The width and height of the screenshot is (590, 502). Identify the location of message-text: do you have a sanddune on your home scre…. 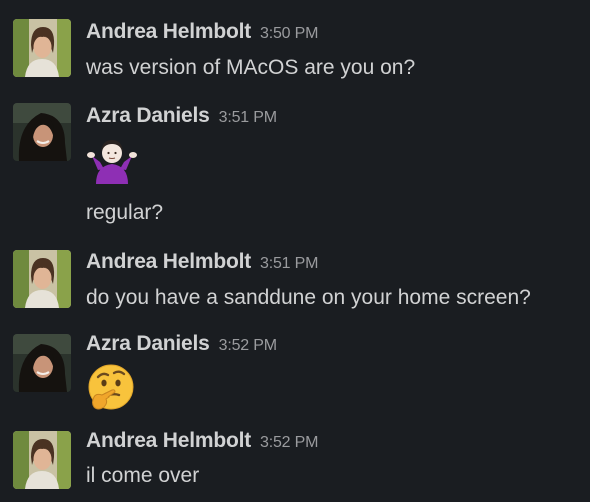
(308, 297).